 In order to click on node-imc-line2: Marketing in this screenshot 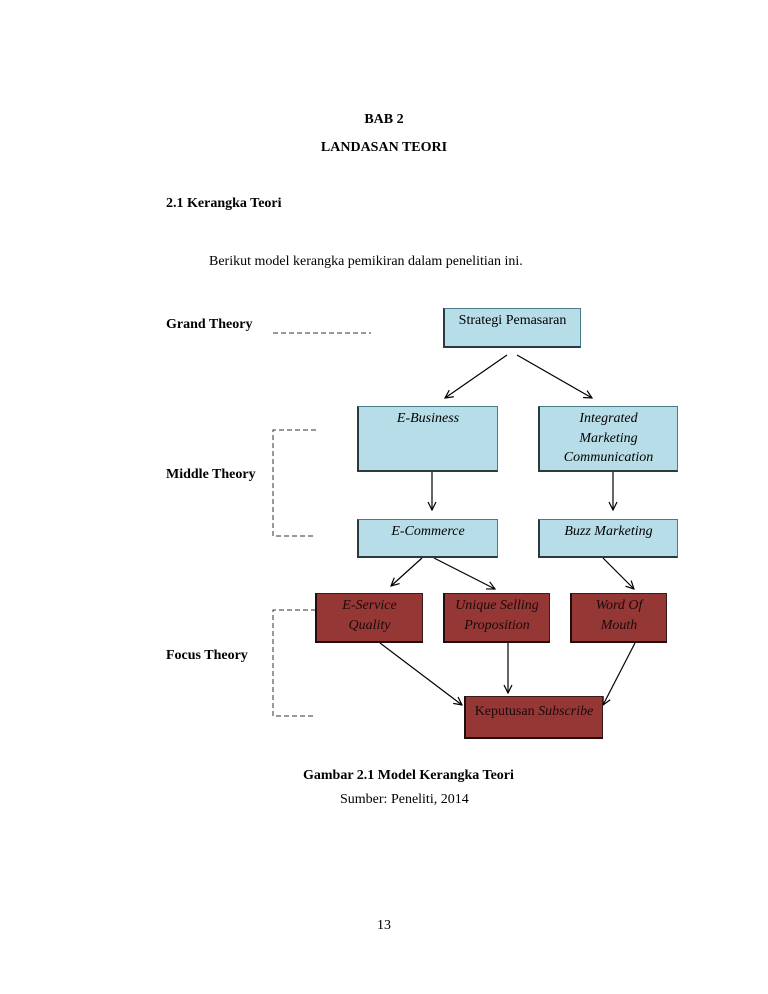, I will do `click(608, 438)`.